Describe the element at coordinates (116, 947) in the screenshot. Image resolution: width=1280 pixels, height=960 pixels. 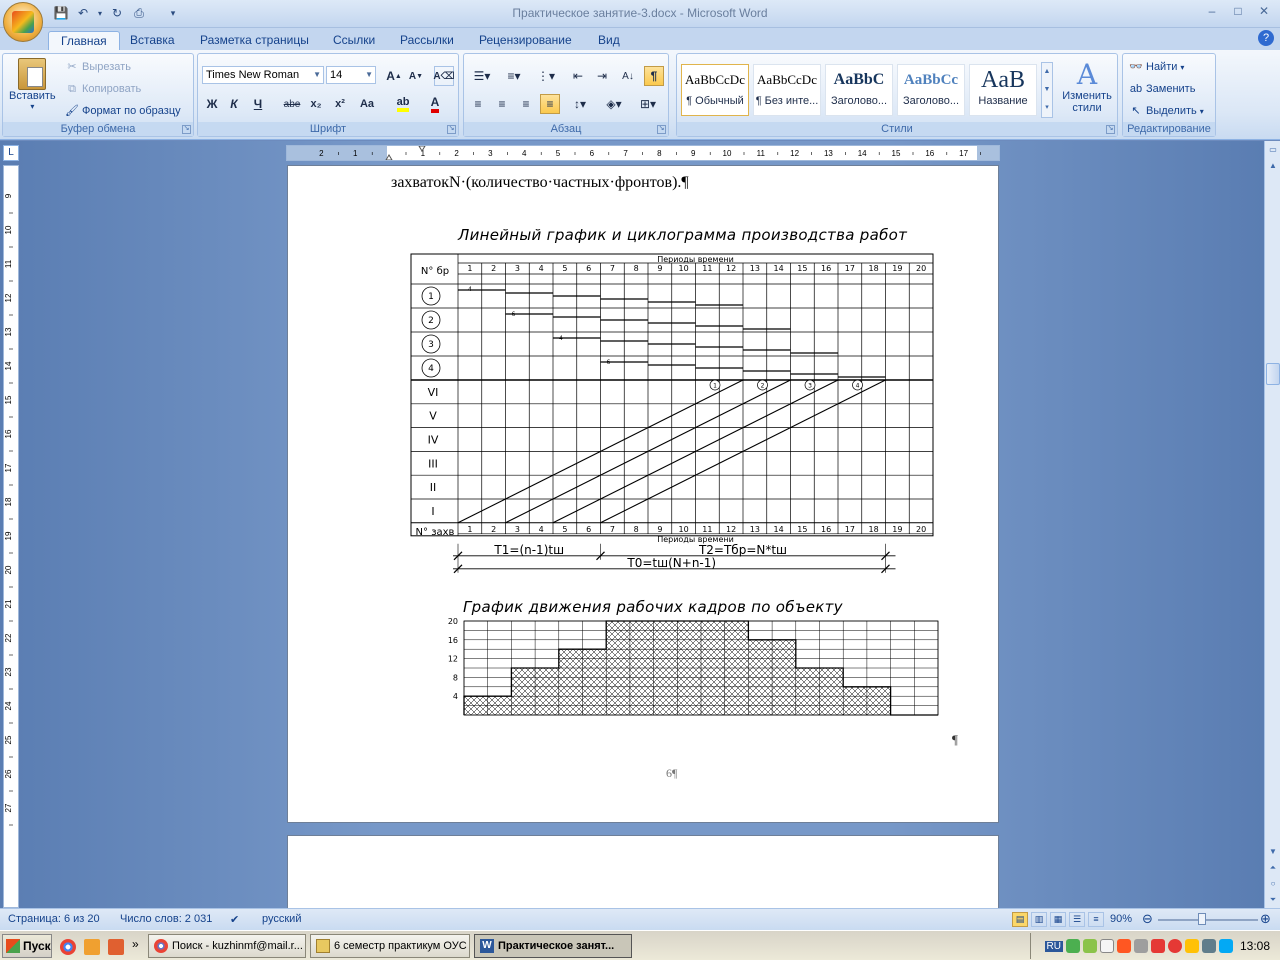
I see `paint-icon` at that location.